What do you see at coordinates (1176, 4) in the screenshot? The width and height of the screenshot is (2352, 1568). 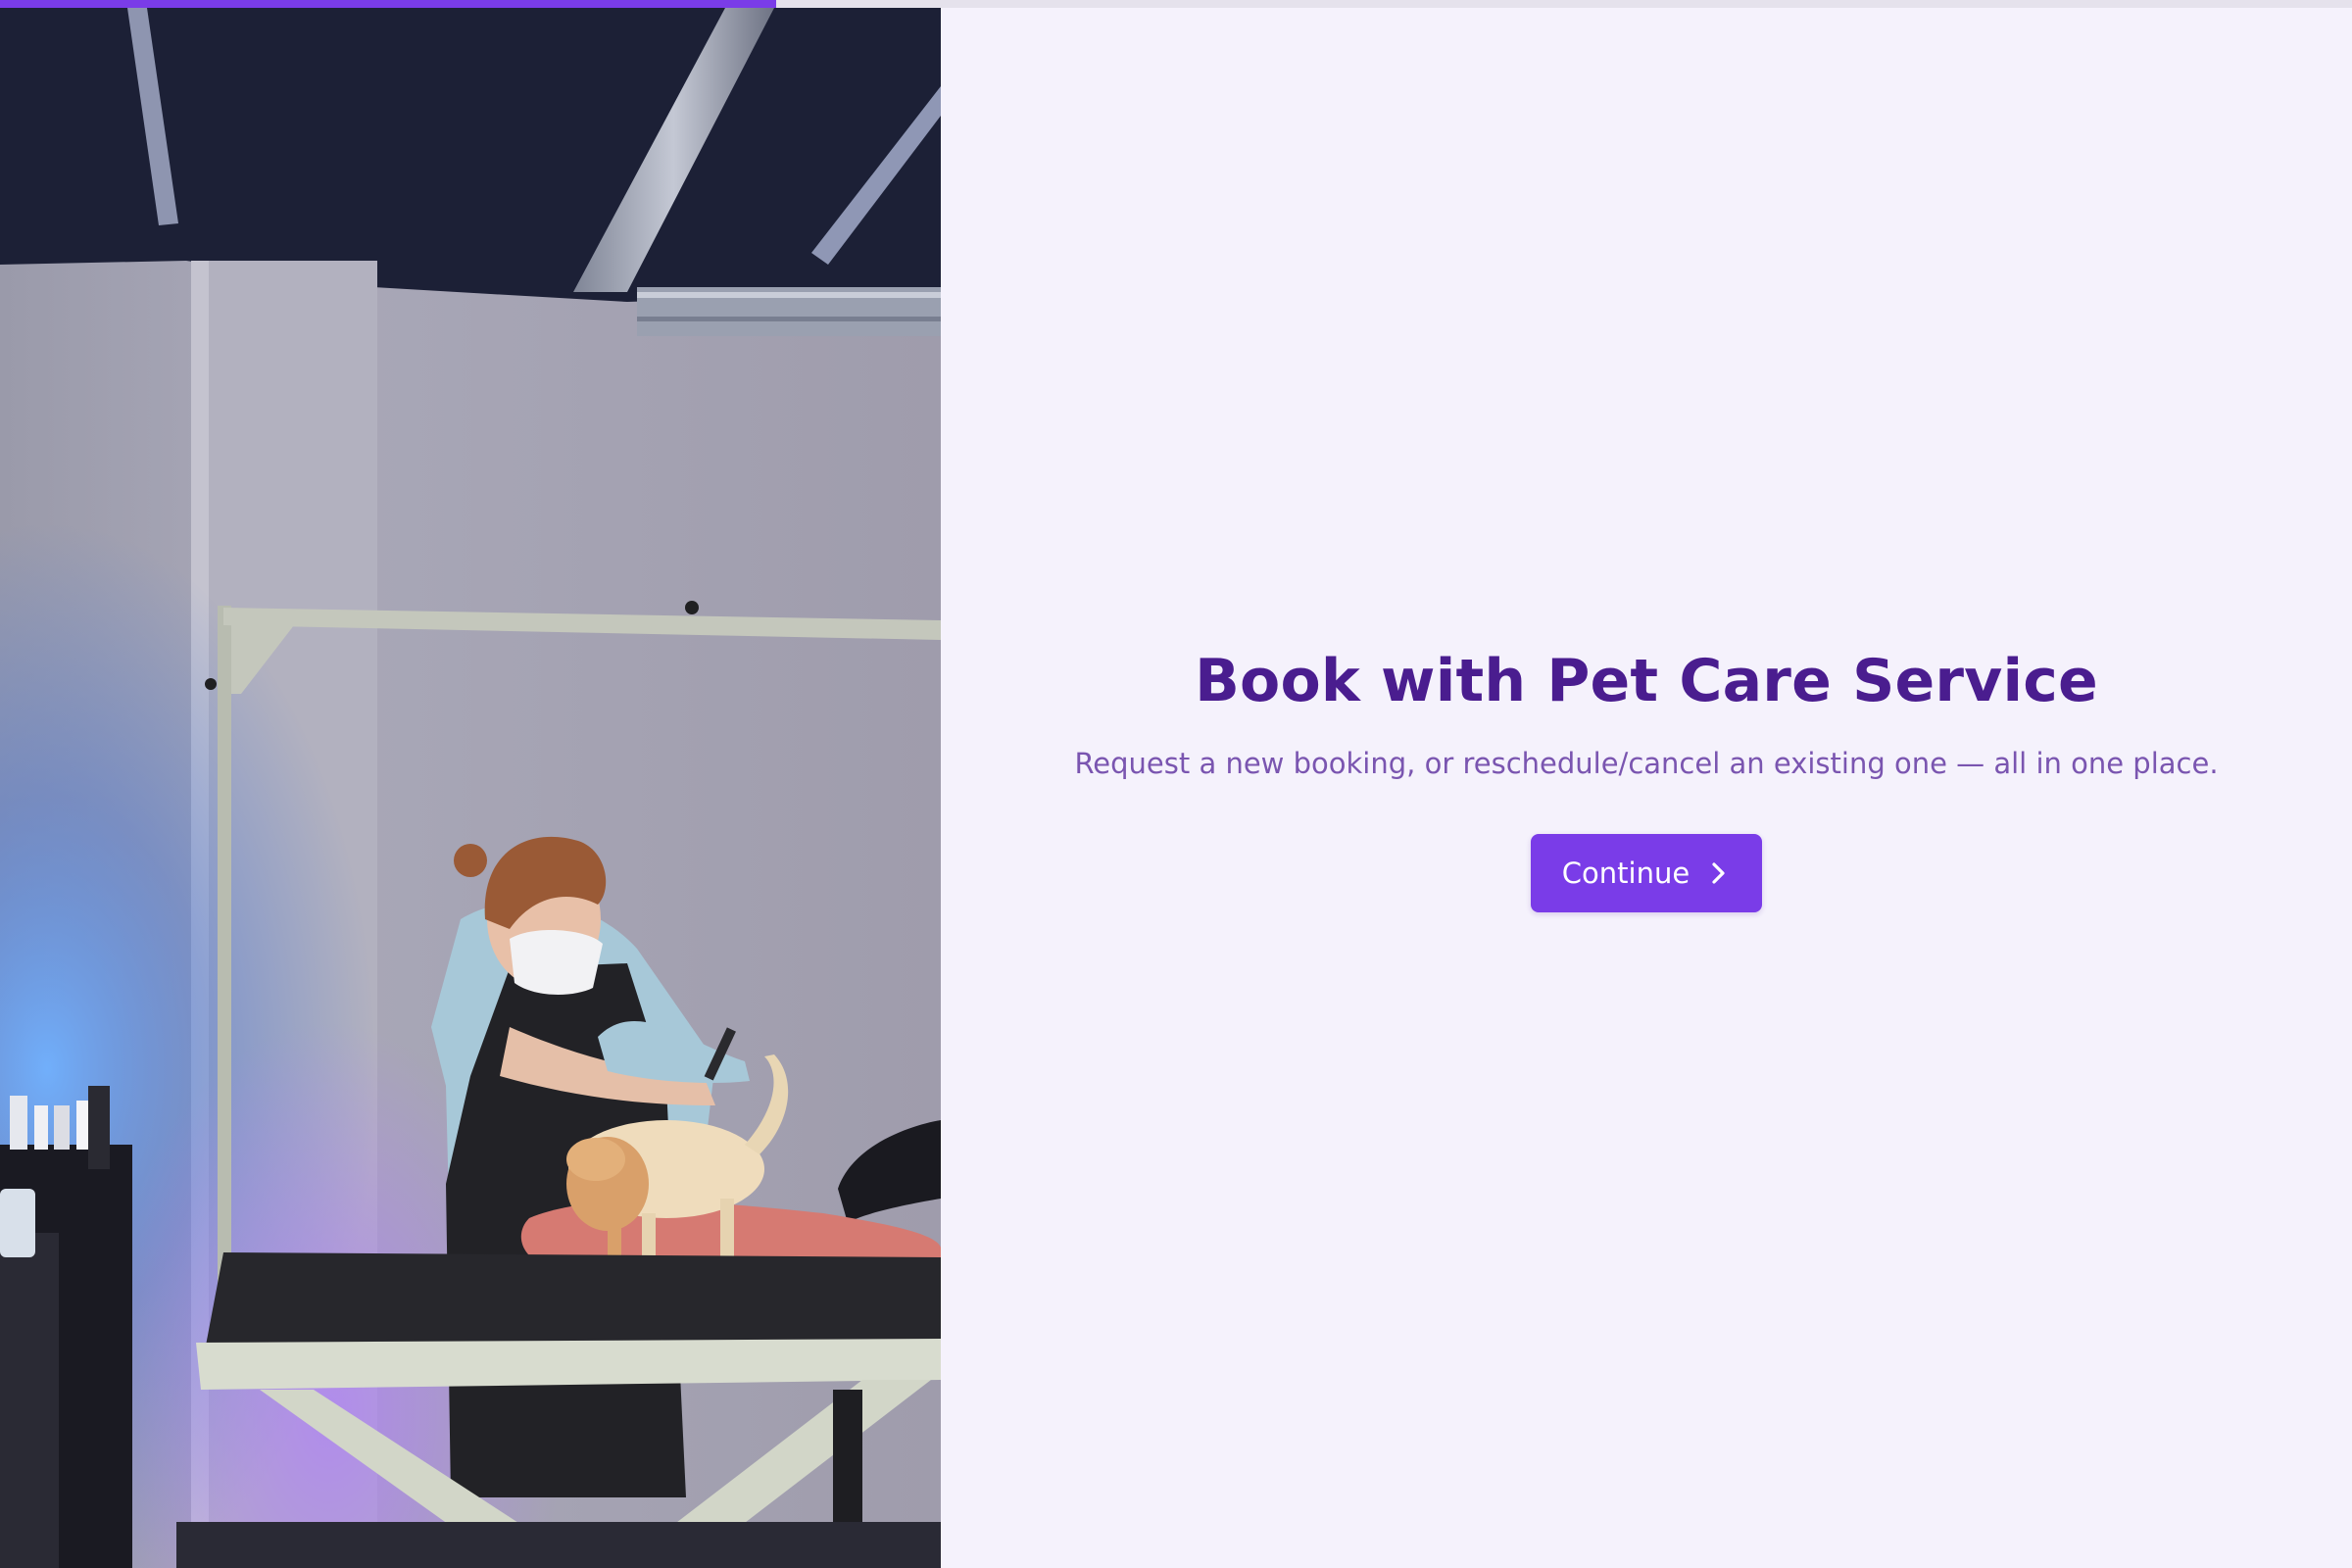 I see `progress-bar` at bounding box center [1176, 4].